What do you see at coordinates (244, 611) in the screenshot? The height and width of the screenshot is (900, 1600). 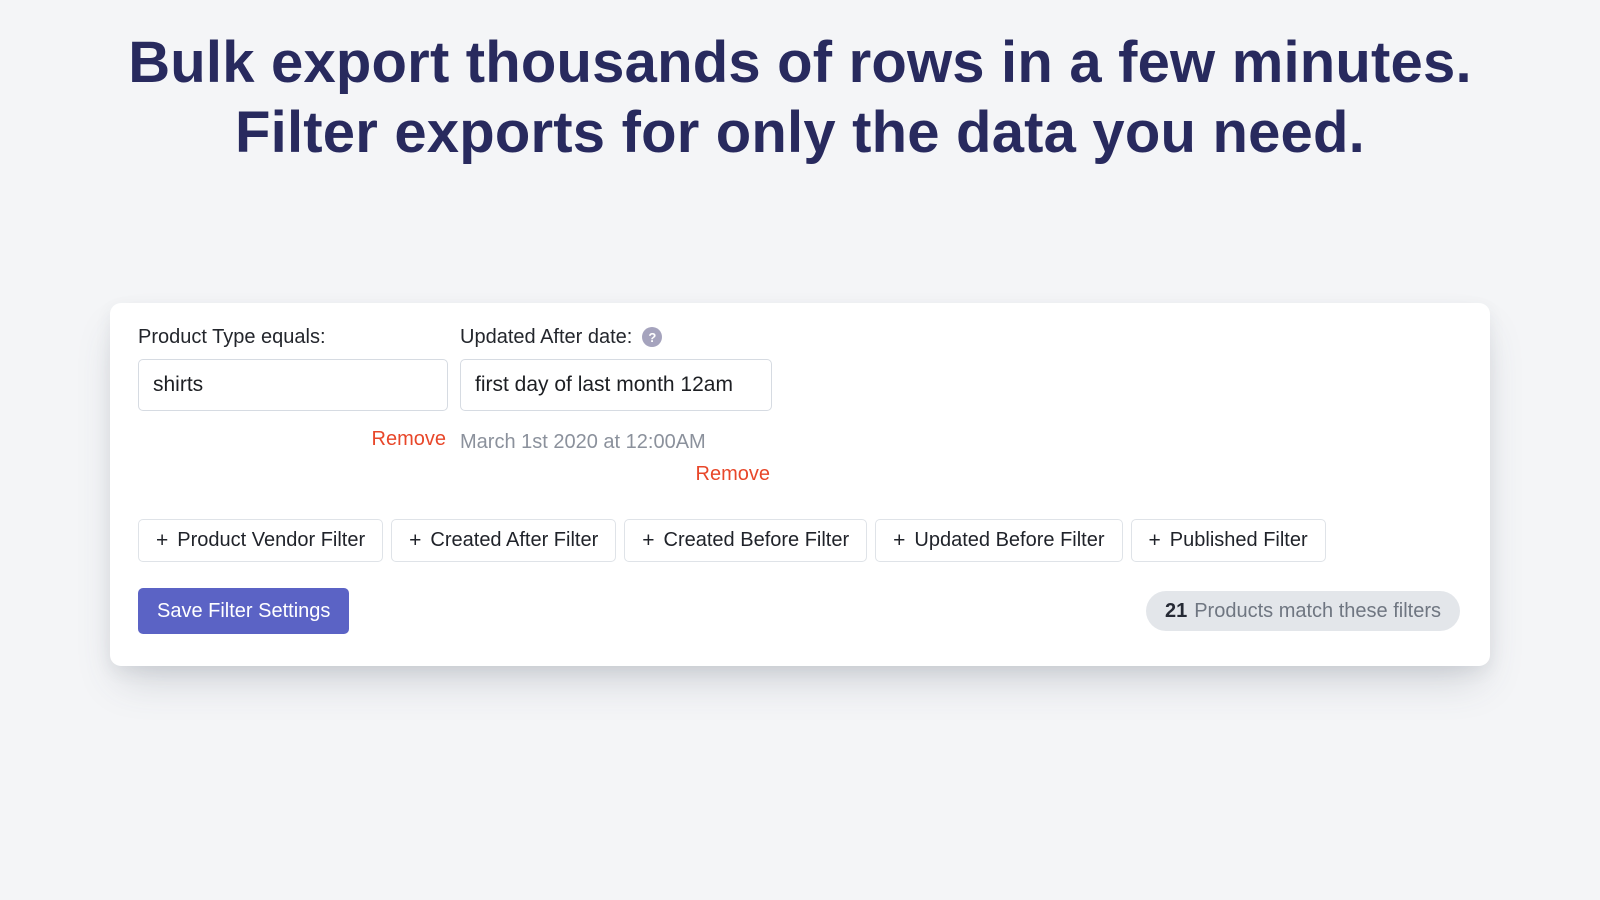 I see `save-filter-settings-button: Save Filter Settings` at bounding box center [244, 611].